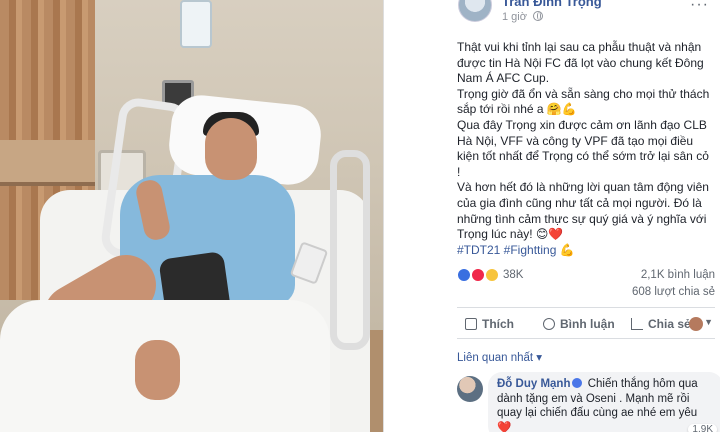  I want to click on viewer-avatar, so click(696, 324).